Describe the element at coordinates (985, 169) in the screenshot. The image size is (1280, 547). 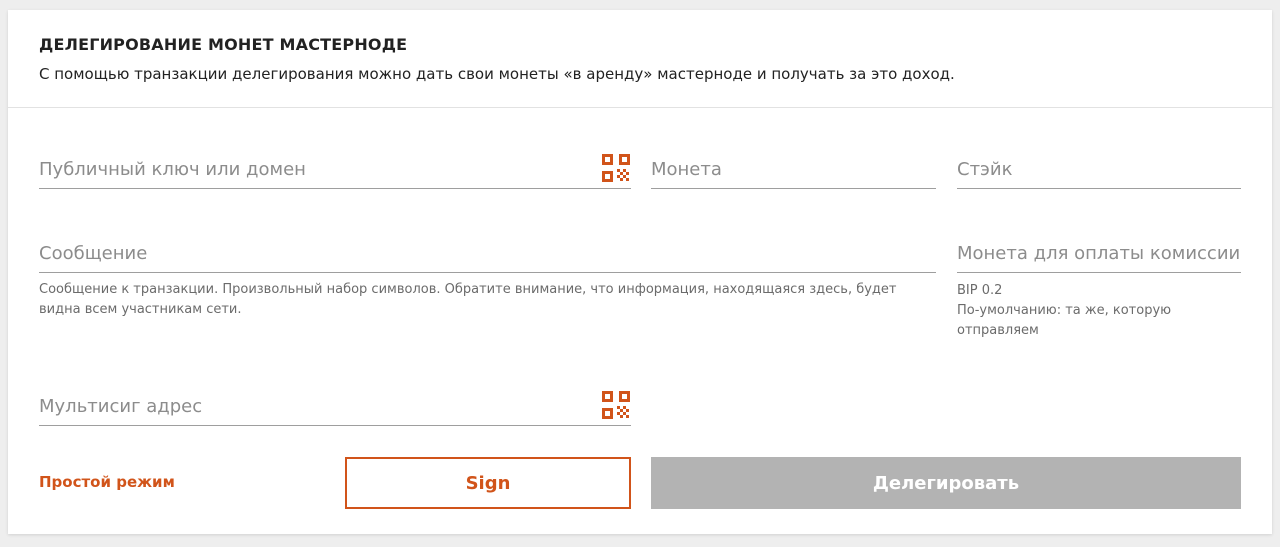
I see `stake-placeholder: Стэйк` at that location.